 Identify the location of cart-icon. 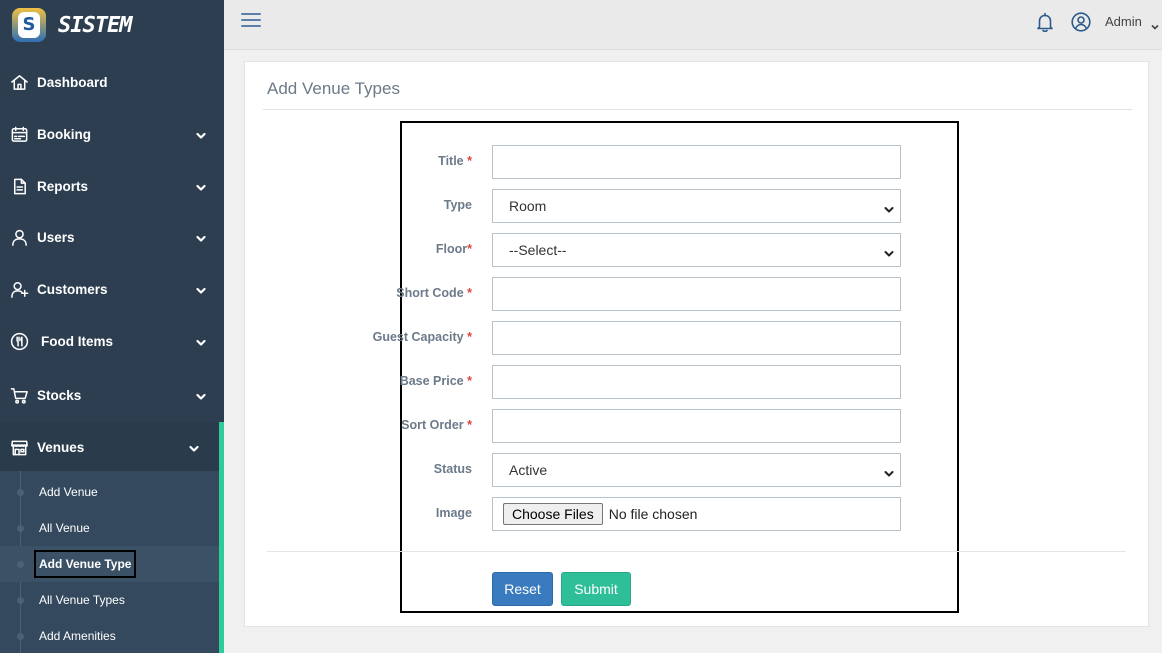
(19, 395).